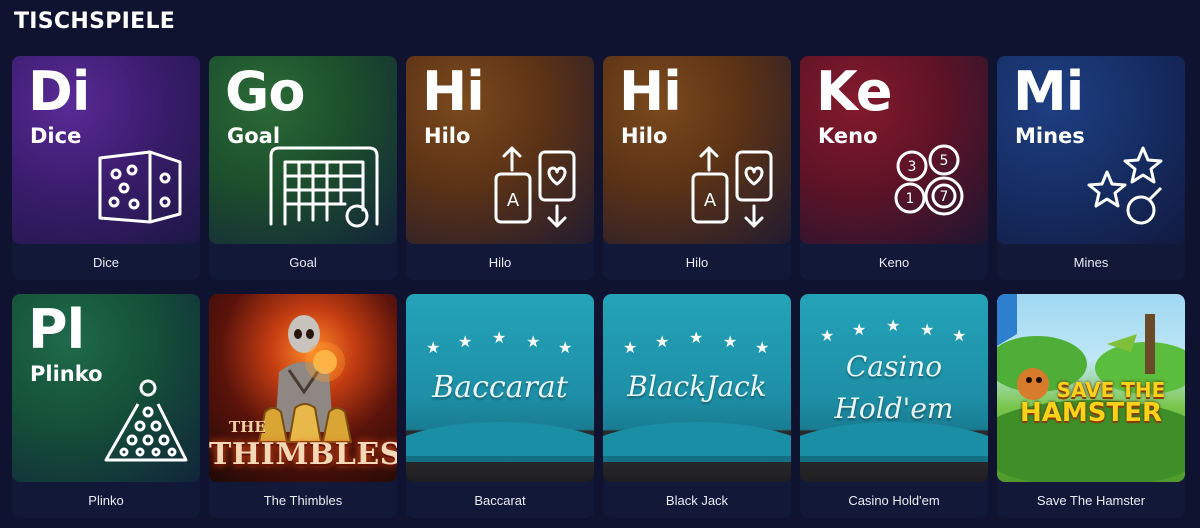  I want to click on game-caption: Save The Hamster, so click(1091, 500).